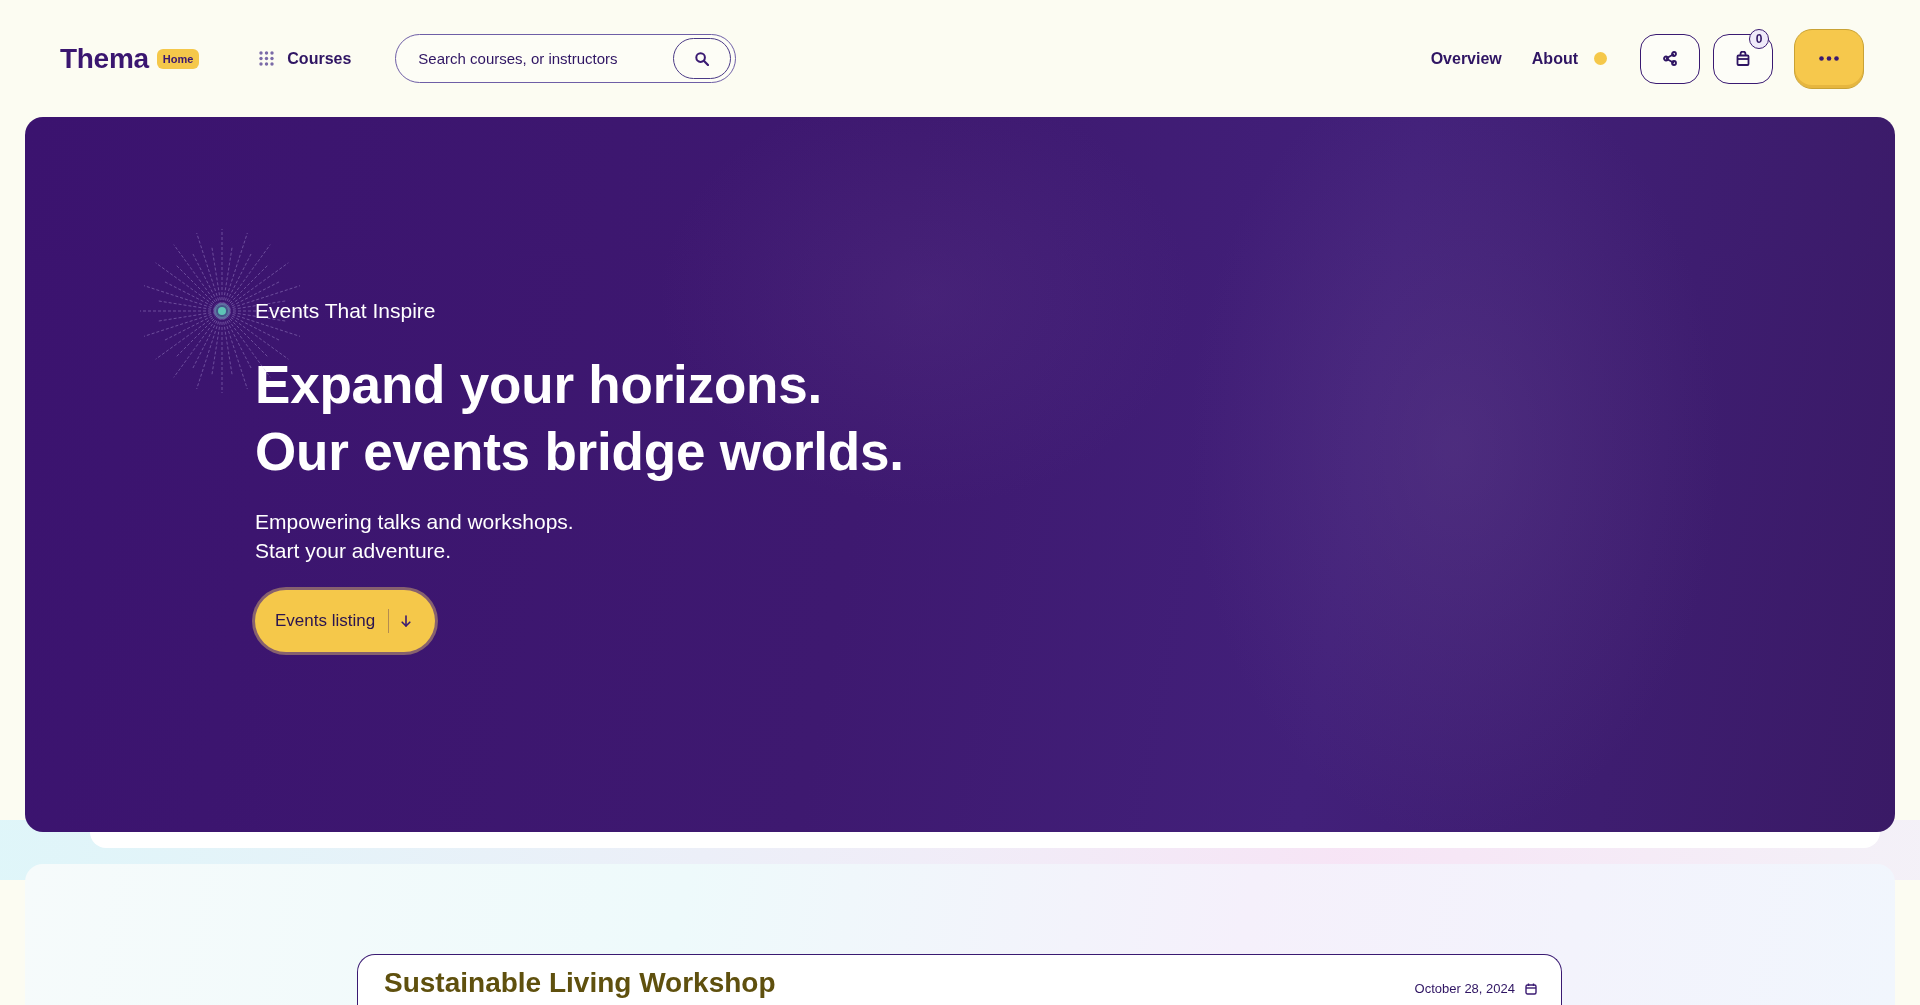 The image size is (1920, 1005). What do you see at coordinates (1829, 58) in the screenshot?
I see `more-icon` at bounding box center [1829, 58].